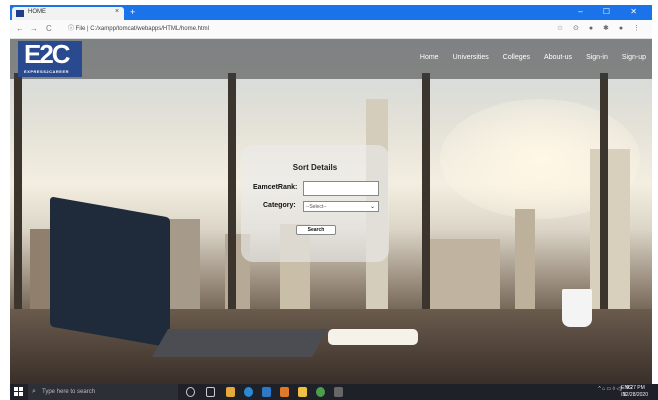  Describe the element at coordinates (210, 392) in the screenshot. I see `task-view-icon` at that location.